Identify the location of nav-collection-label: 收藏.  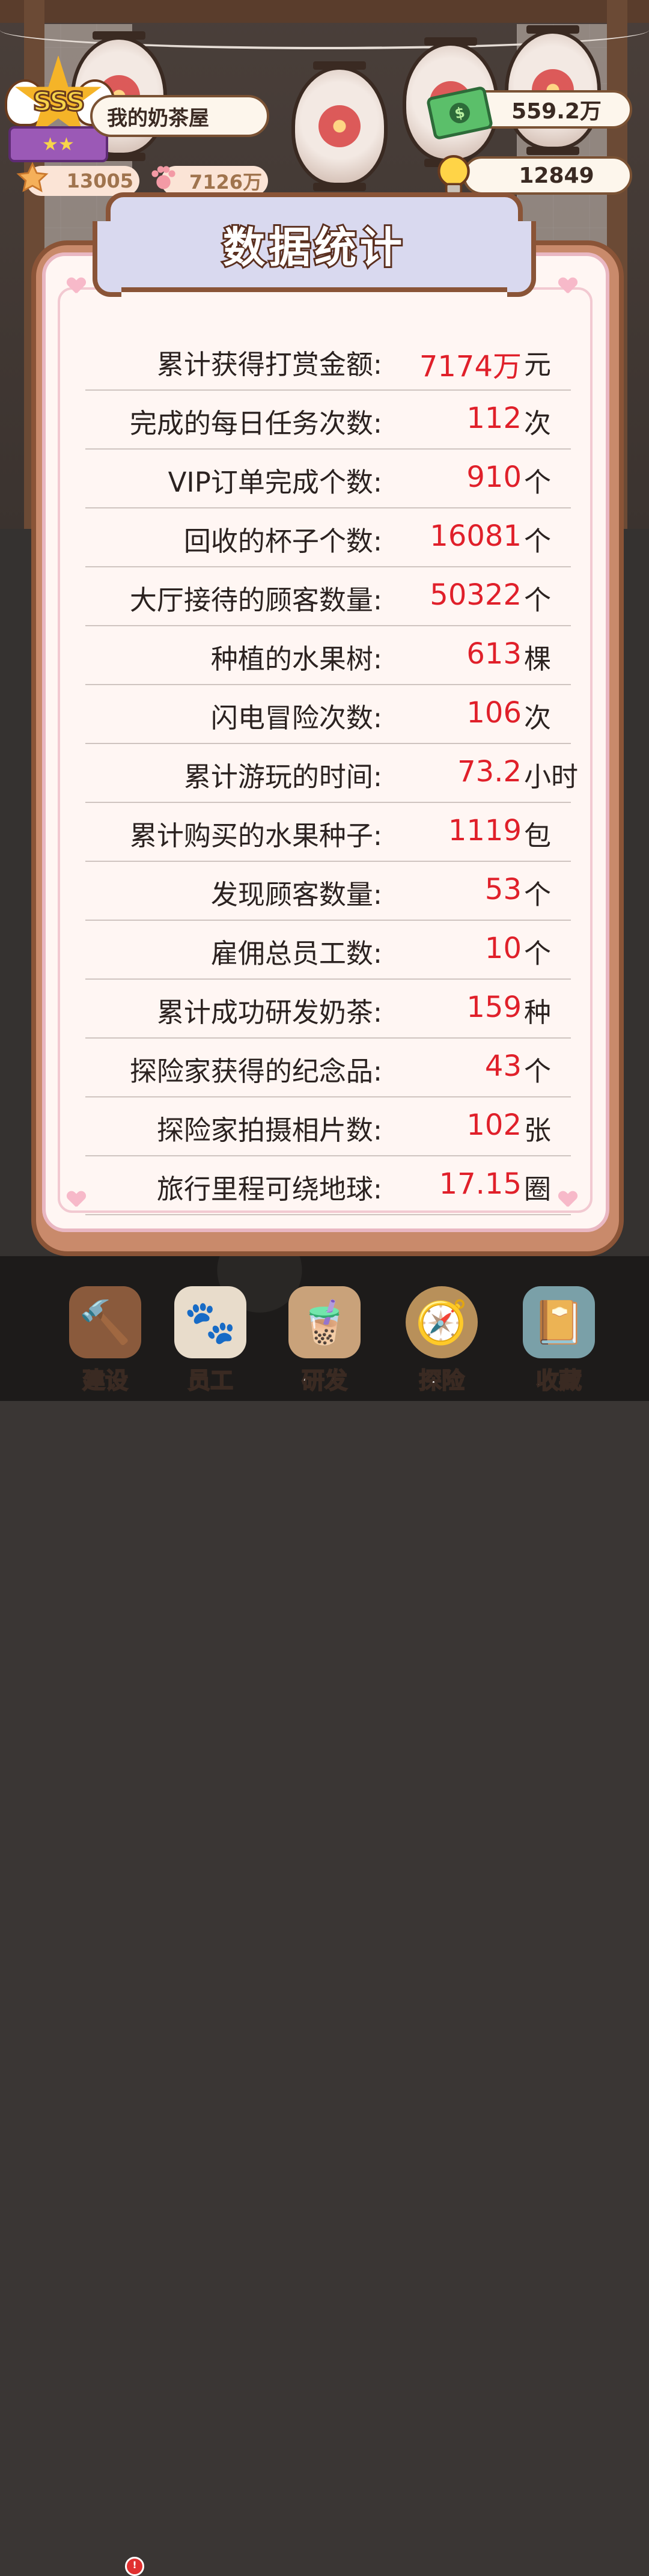
(559, 1380).